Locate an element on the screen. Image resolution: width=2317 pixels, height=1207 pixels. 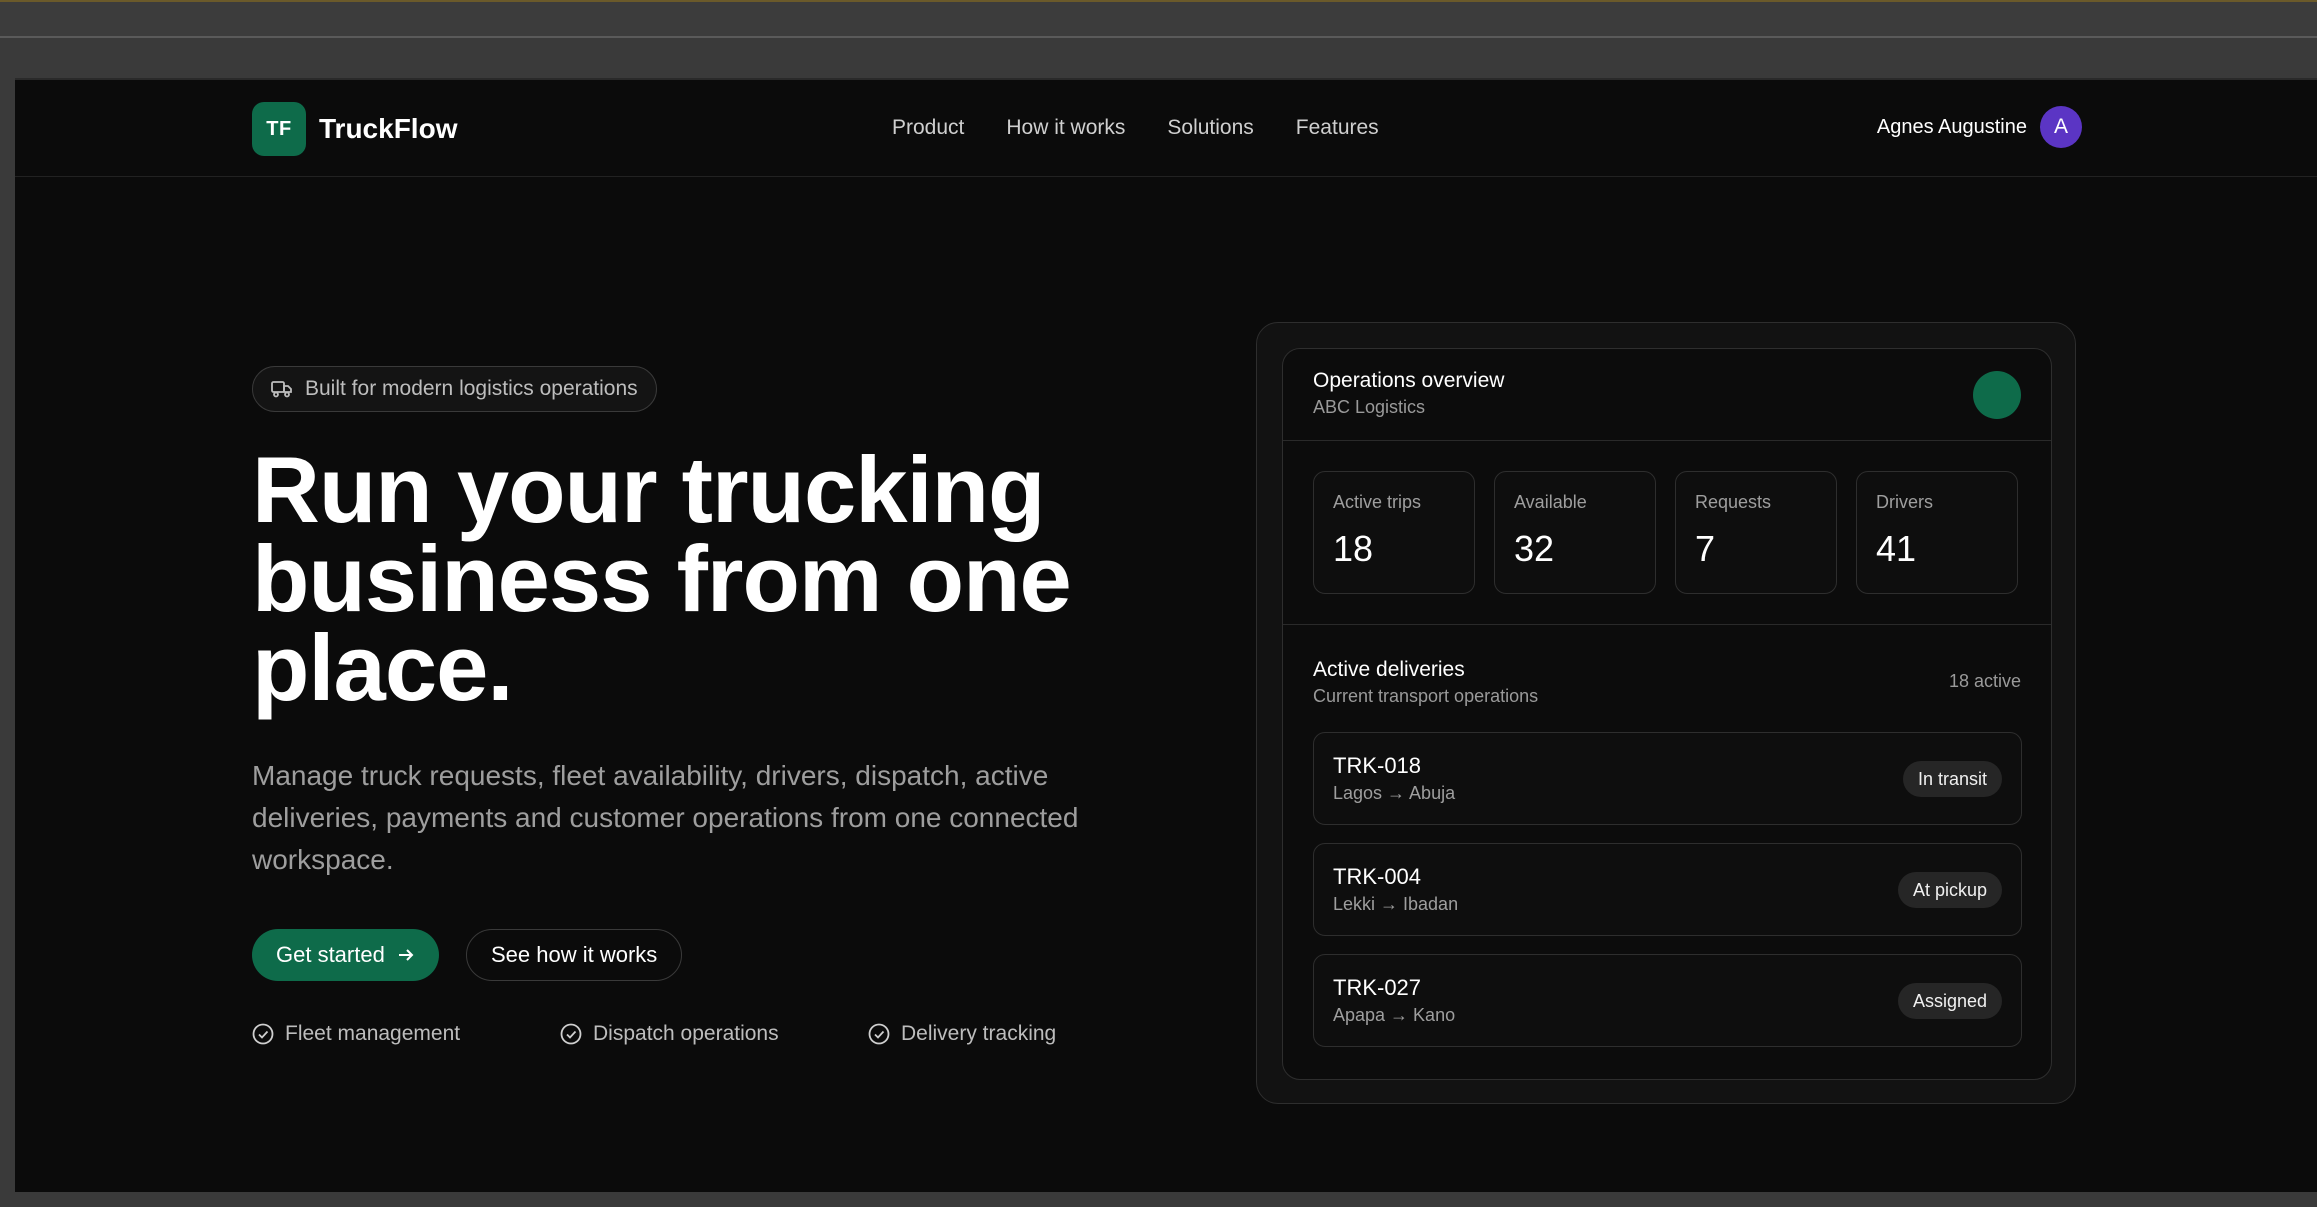
stat-value: 41 is located at coordinates (1896, 548).